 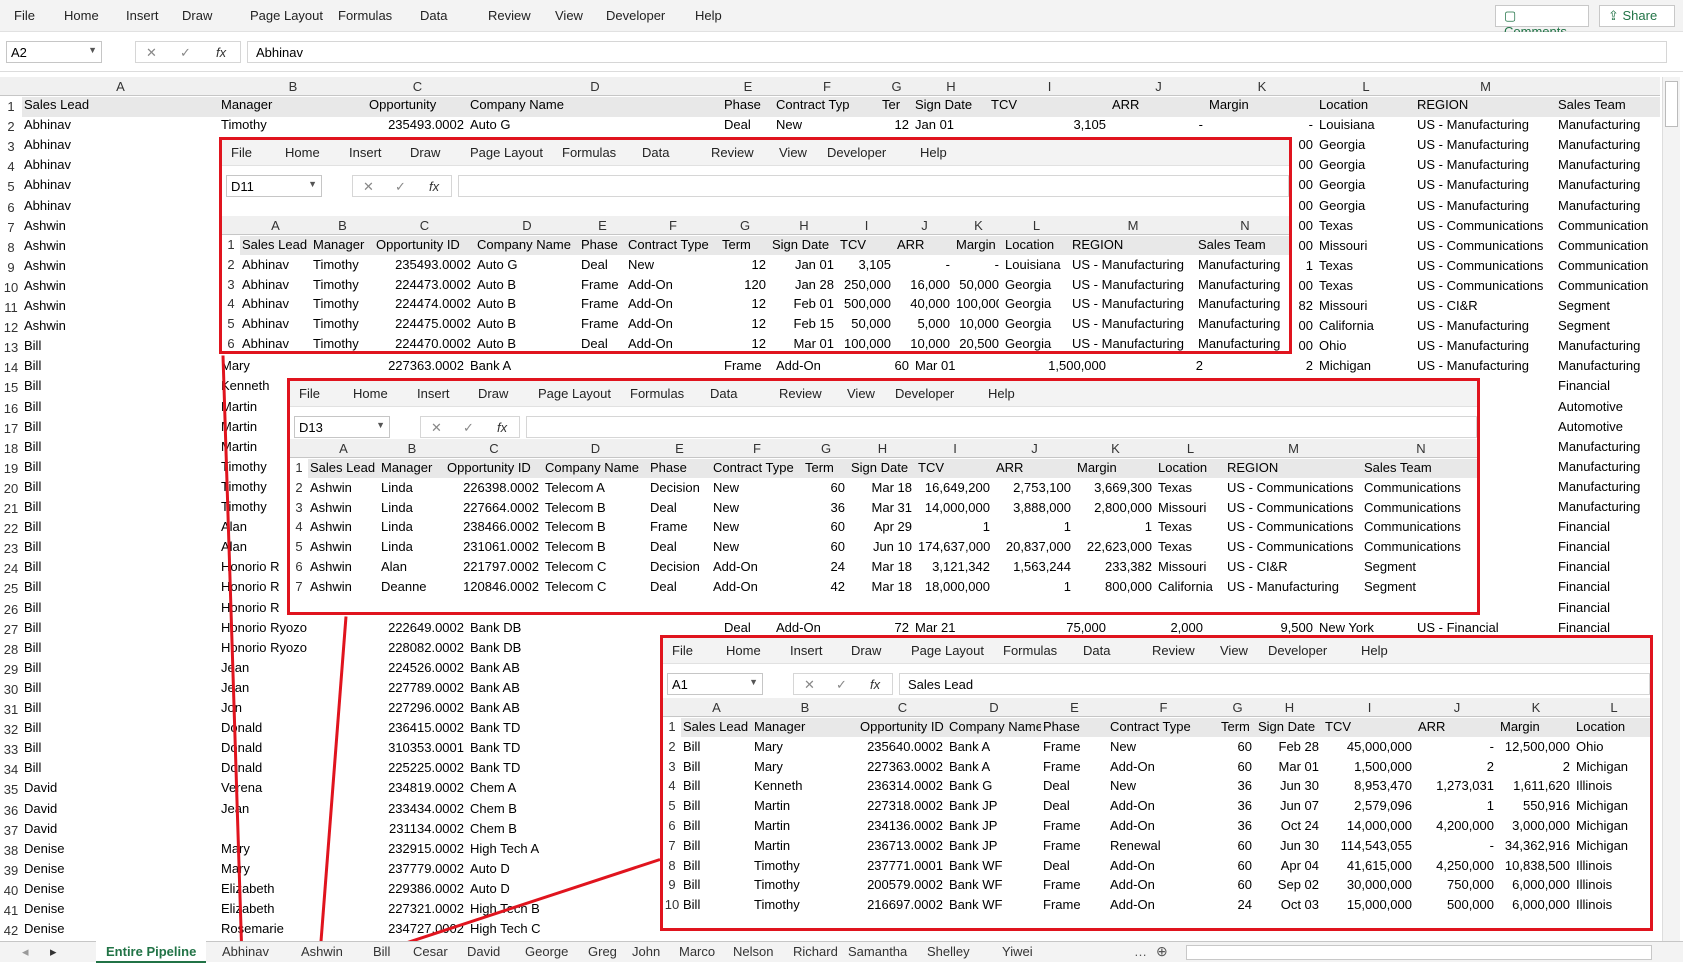 What do you see at coordinates (594, 507) in the screenshot?
I see `table-cell: Telecom B` at bounding box center [594, 507].